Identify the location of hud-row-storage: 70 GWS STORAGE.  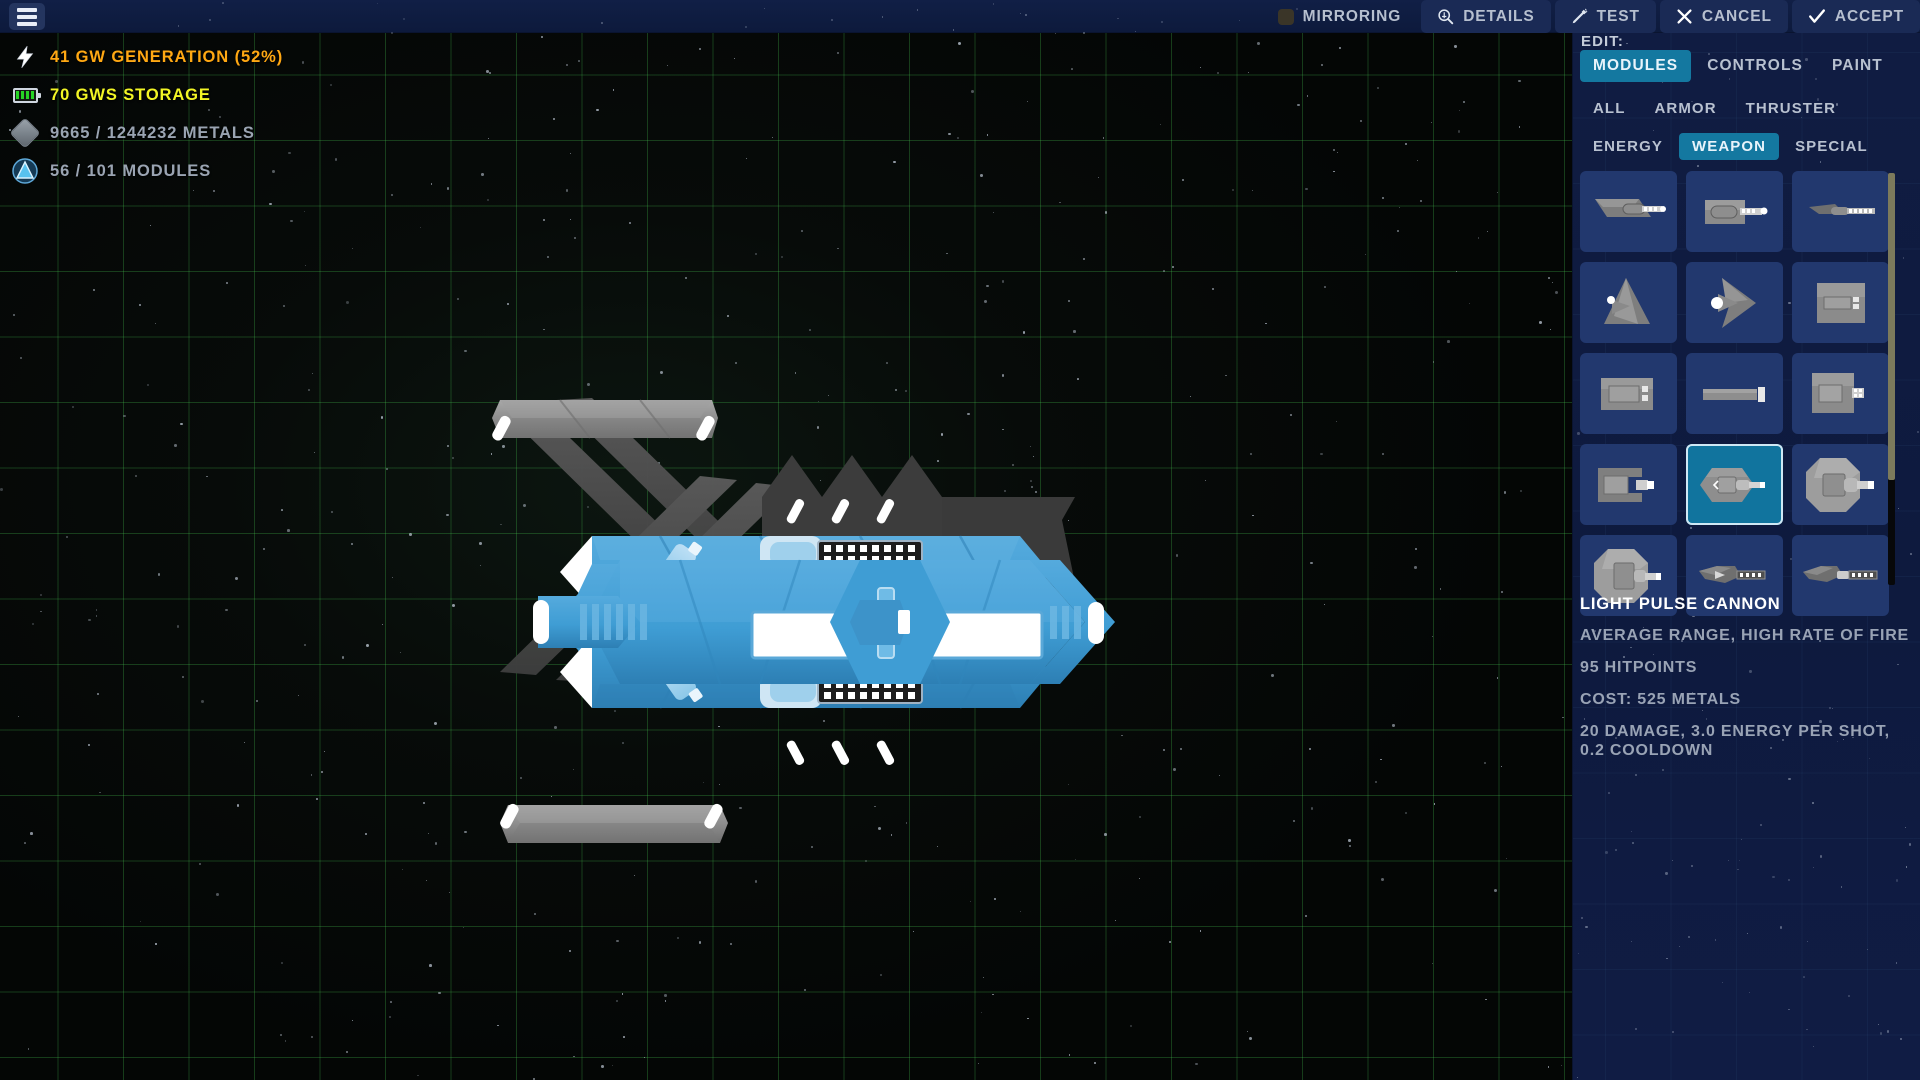
(147, 95).